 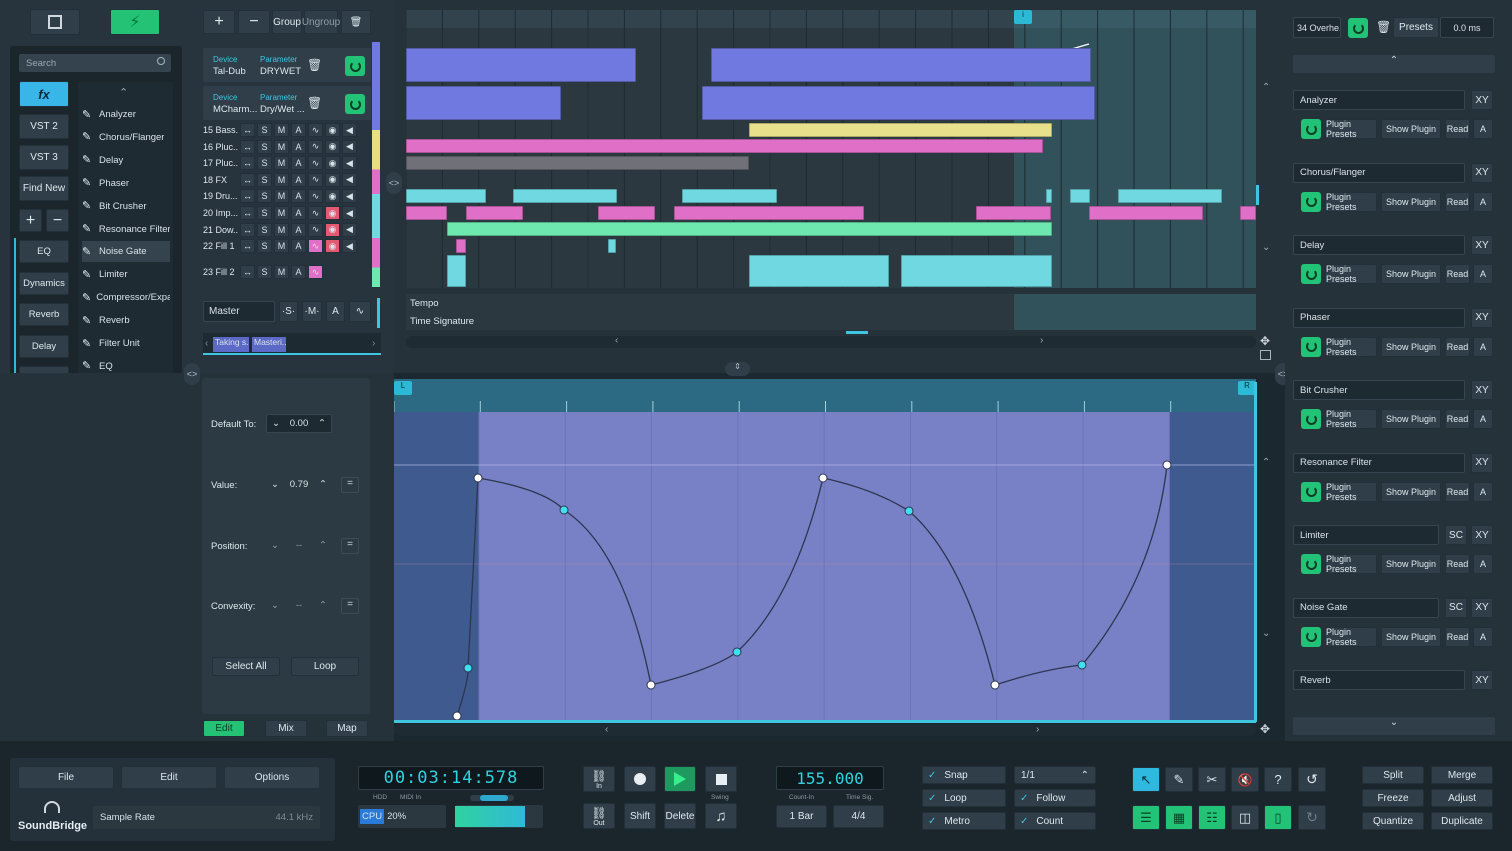 What do you see at coordinates (44, 94) in the screenshot?
I see `fx-button: fx` at bounding box center [44, 94].